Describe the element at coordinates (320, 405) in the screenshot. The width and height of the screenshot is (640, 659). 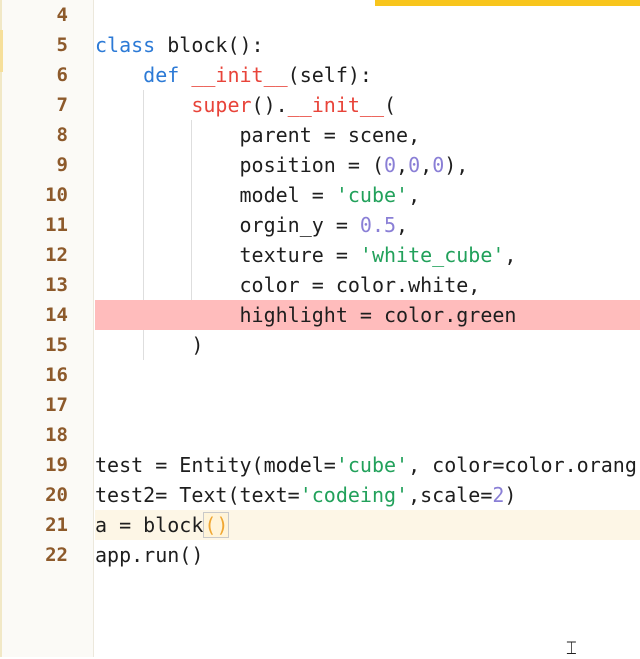
I see `code-line: 17` at that location.